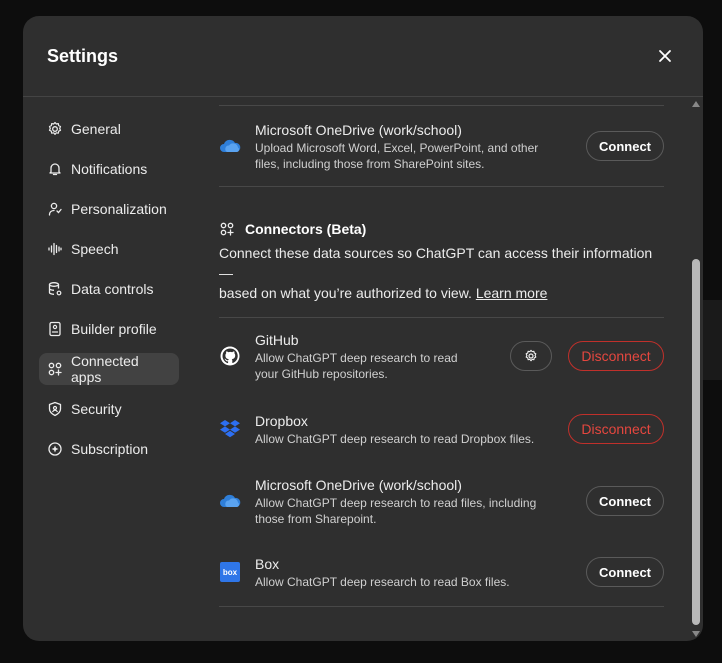 This screenshot has width=722, height=663. I want to click on close-button, so click(665, 56).